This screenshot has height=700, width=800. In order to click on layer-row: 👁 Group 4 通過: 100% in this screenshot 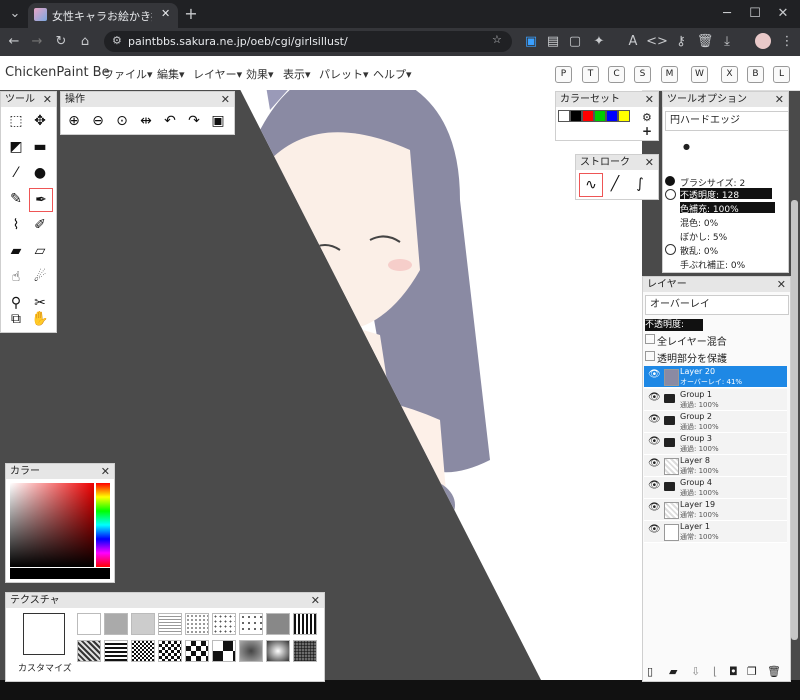, I will do `click(715, 488)`.